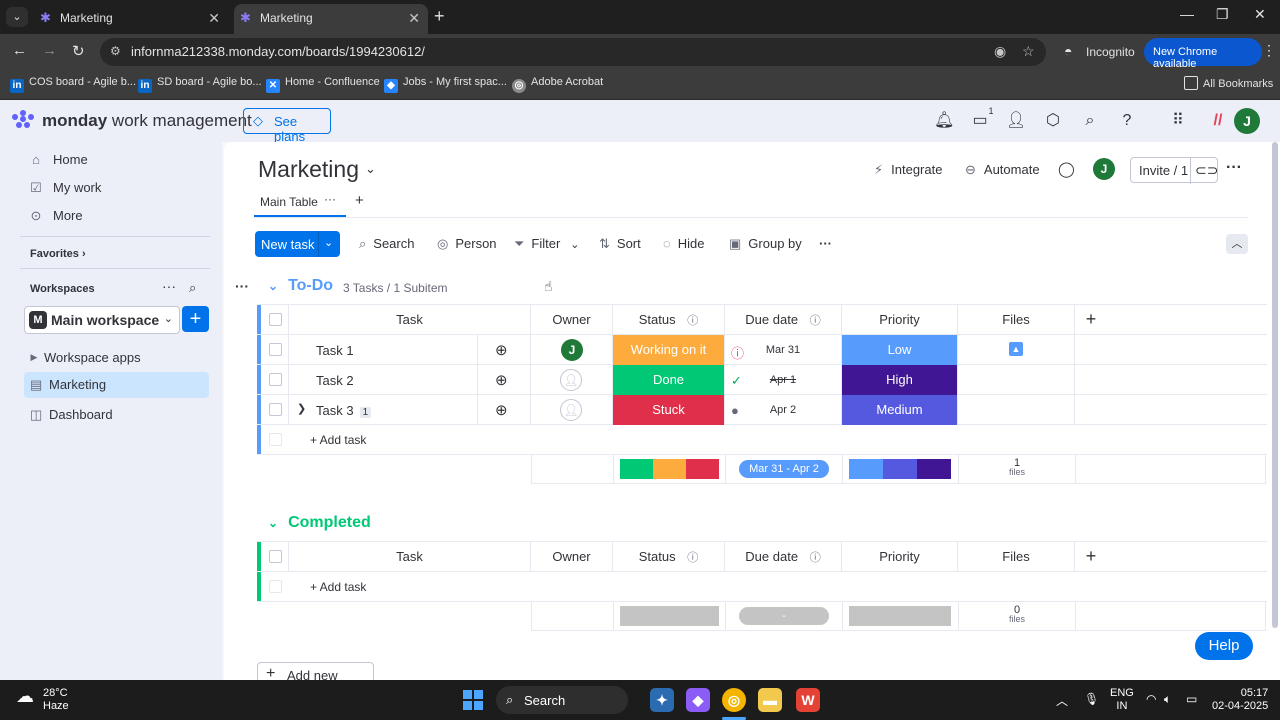 This screenshot has height=720, width=1280. I want to click on minimize-icon: —, so click(1187, 14).